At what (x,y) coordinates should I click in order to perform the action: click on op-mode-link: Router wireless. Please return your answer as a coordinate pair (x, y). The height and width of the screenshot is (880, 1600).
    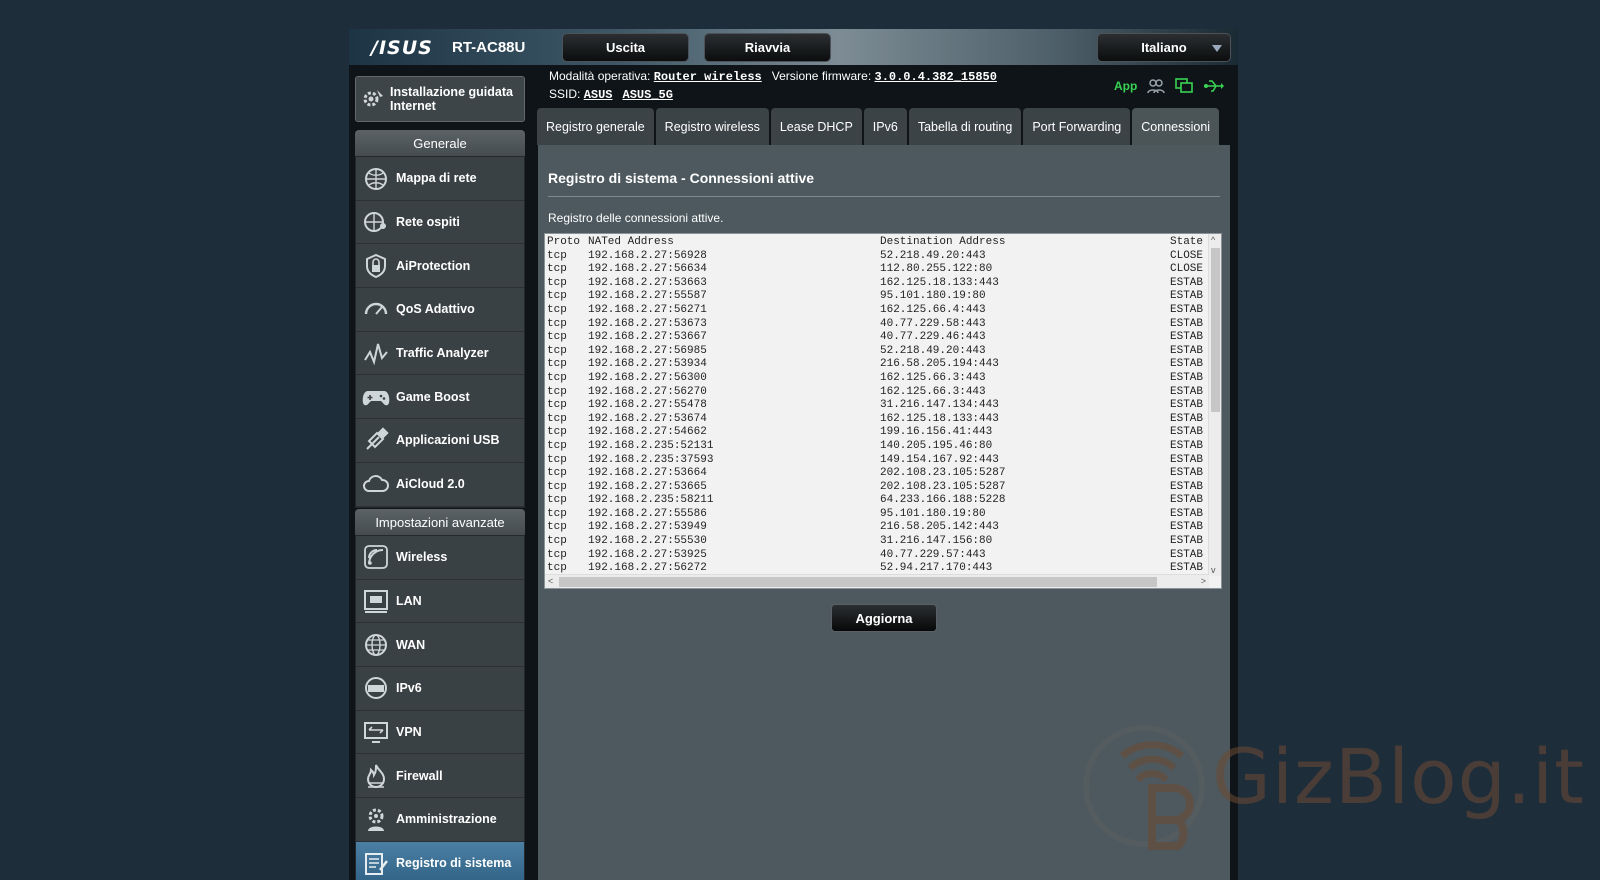
    Looking at the image, I should click on (708, 77).